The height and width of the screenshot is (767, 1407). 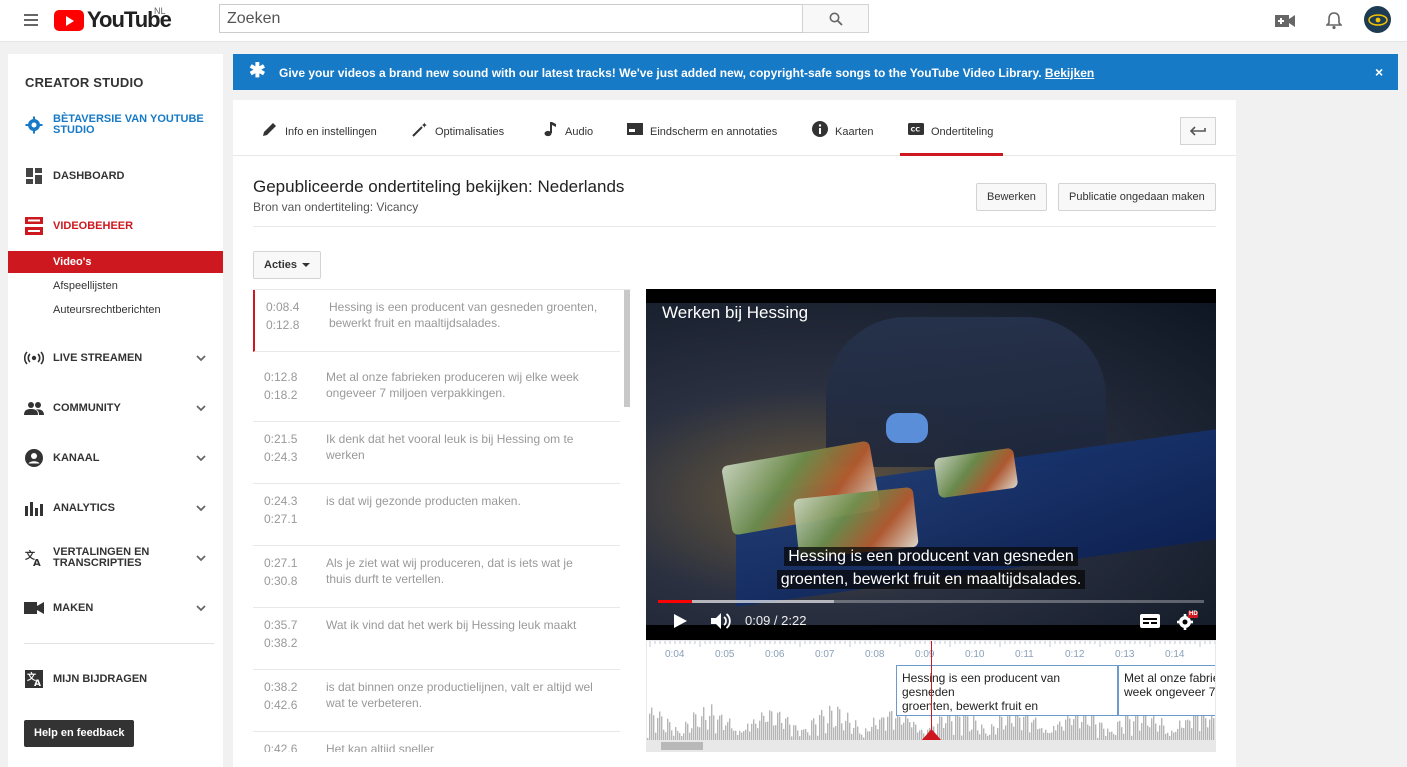 I want to click on avatar, so click(x=1377, y=19).